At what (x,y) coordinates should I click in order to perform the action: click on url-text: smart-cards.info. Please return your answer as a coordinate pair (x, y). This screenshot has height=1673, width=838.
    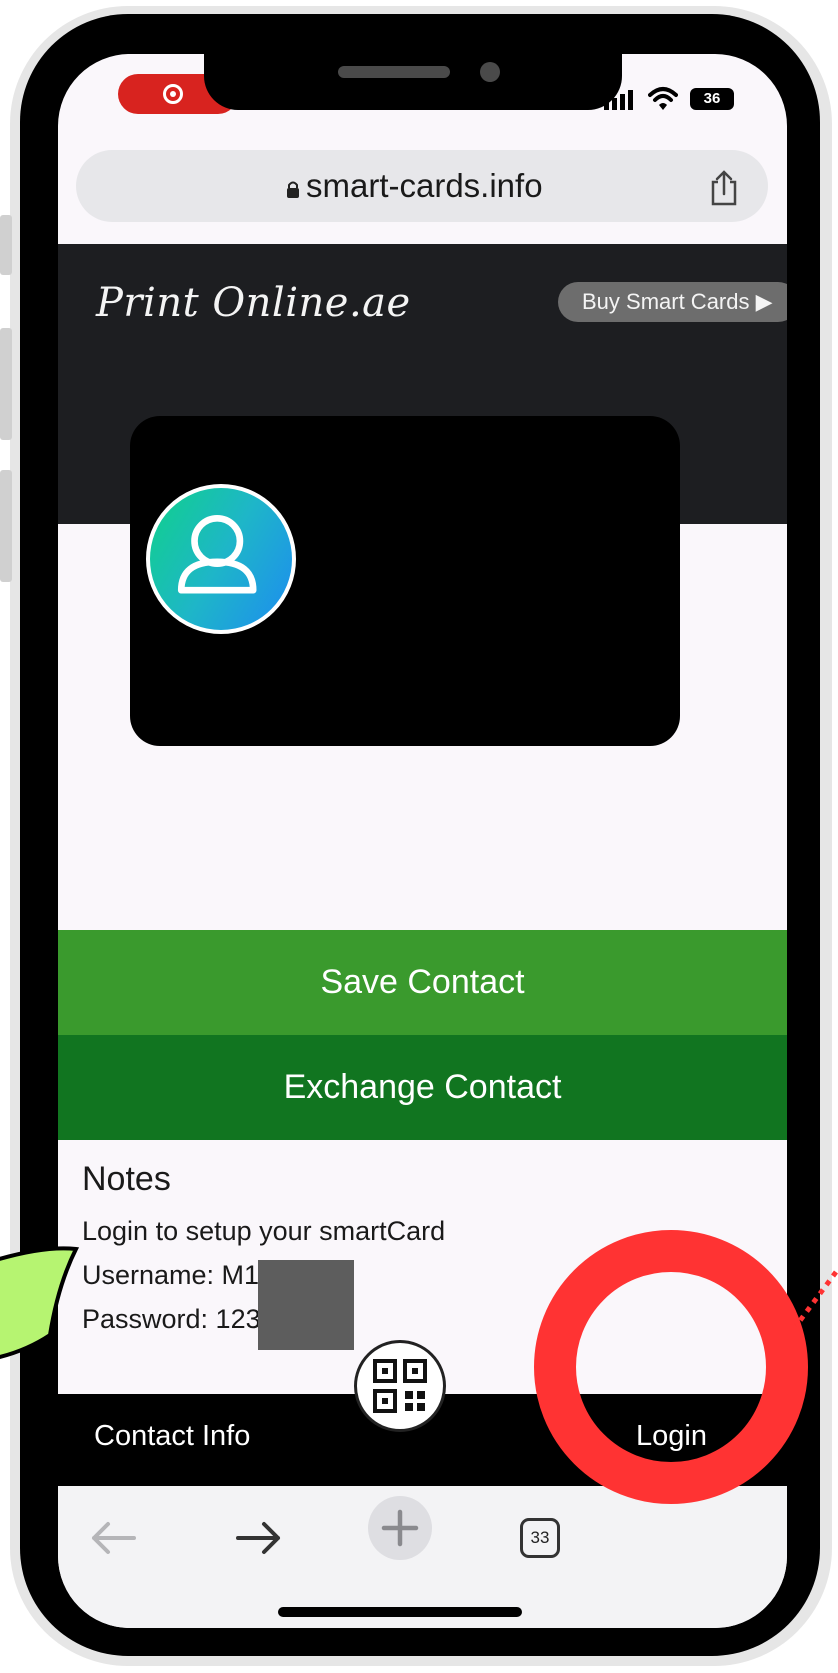
    Looking at the image, I should click on (424, 186).